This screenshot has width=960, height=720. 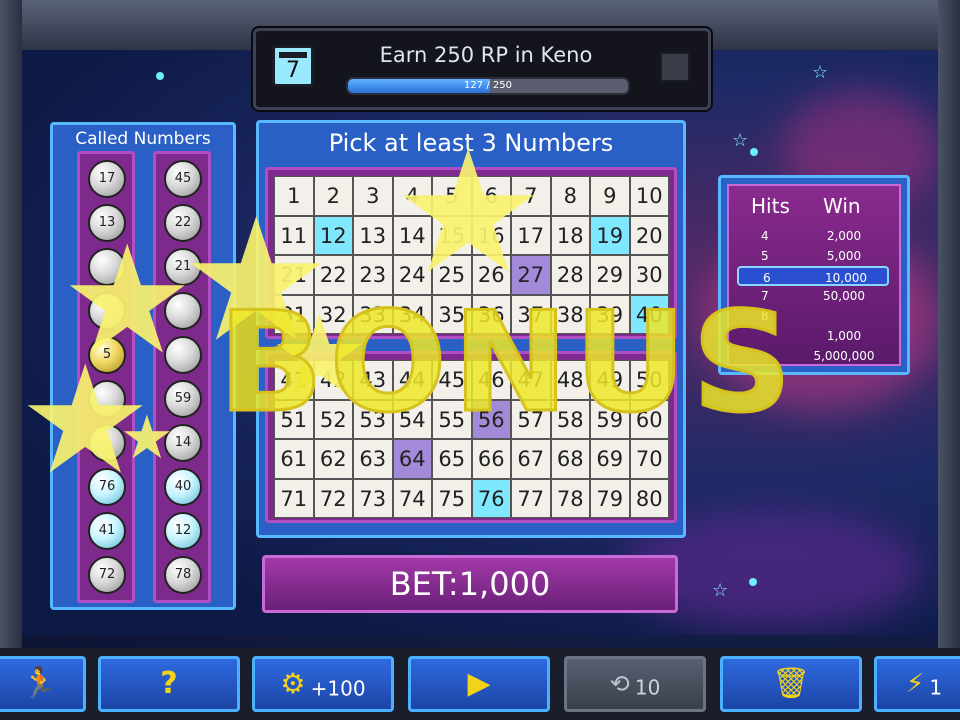 I want to click on mission-progress-text: 127 / 250, so click(x=488, y=85).